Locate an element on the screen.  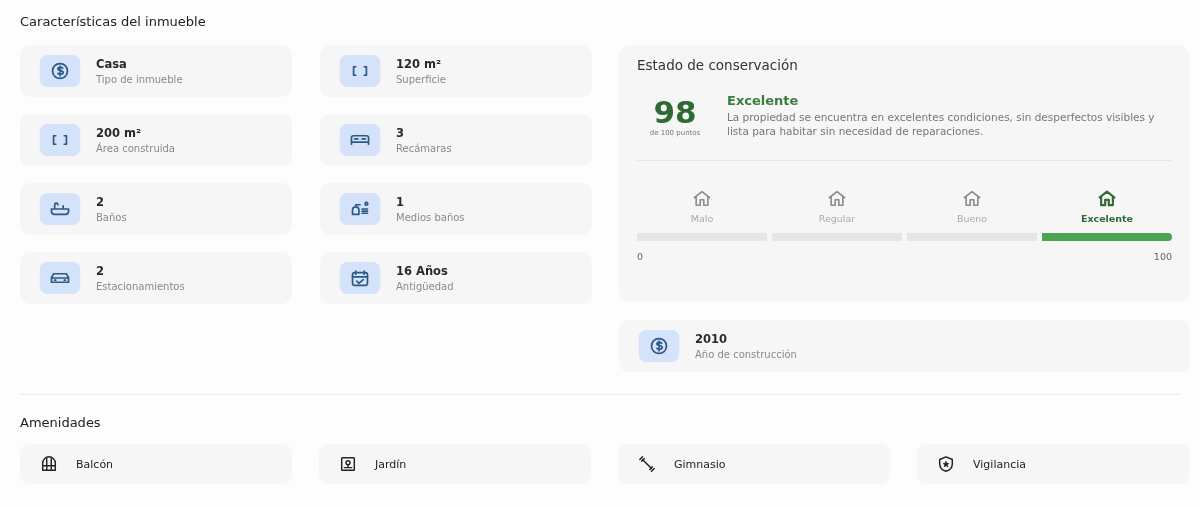
year-value: 2010 is located at coordinates (711, 339).